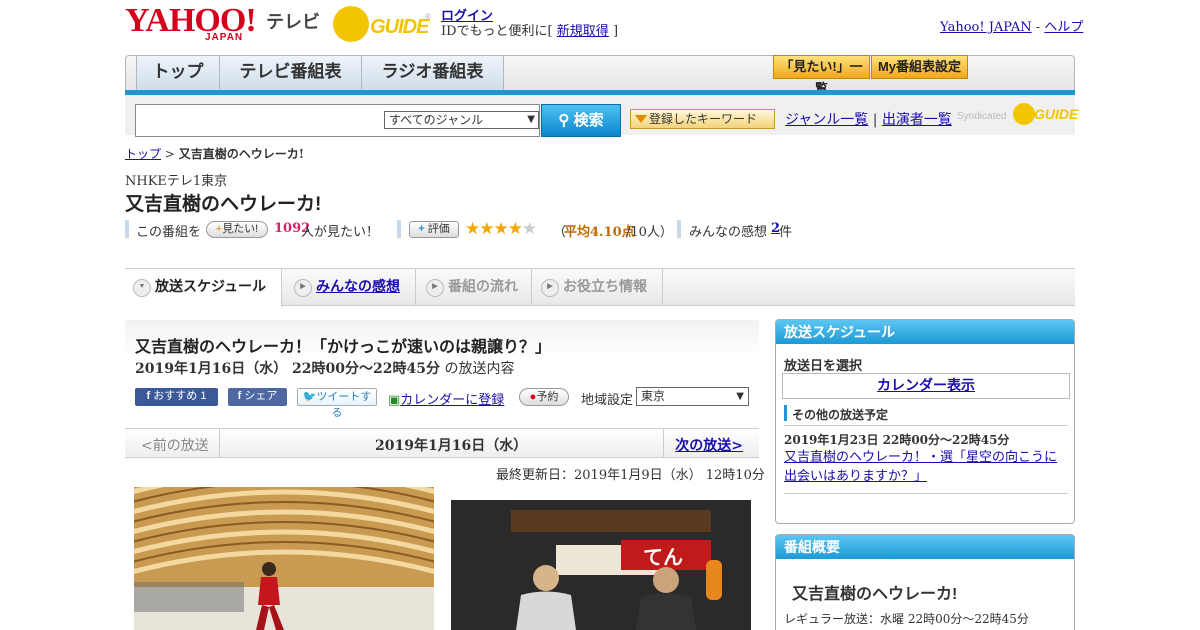  What do you see at coordinates (1063, 27) in the screenshot?
I see `help-link: ヘルプ` at bounding box center [1063, 27].